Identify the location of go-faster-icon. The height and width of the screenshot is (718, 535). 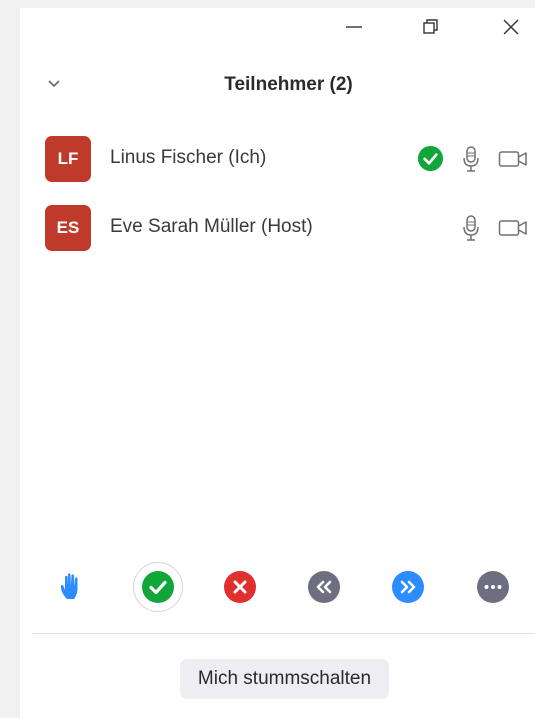
(408, 587).